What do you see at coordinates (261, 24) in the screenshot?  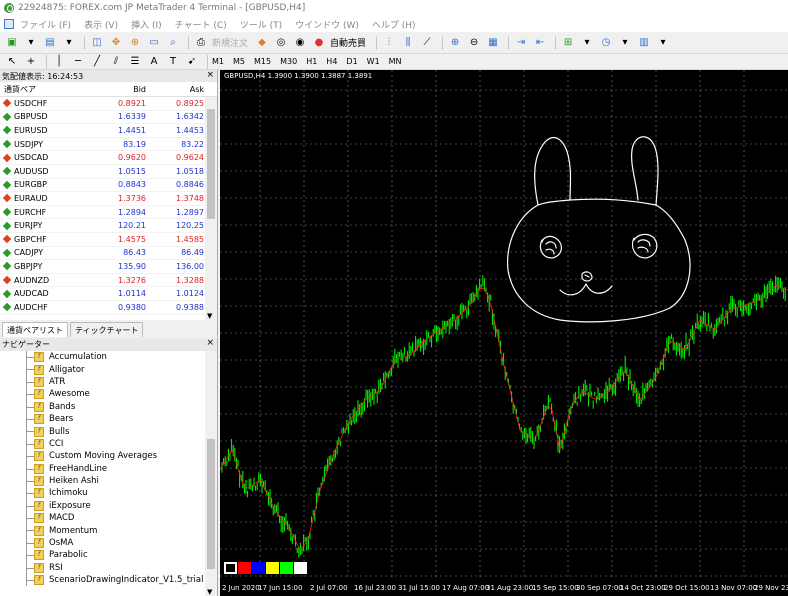 I see `menu-tools: ツール (T)` at bounding box center [261, 24].